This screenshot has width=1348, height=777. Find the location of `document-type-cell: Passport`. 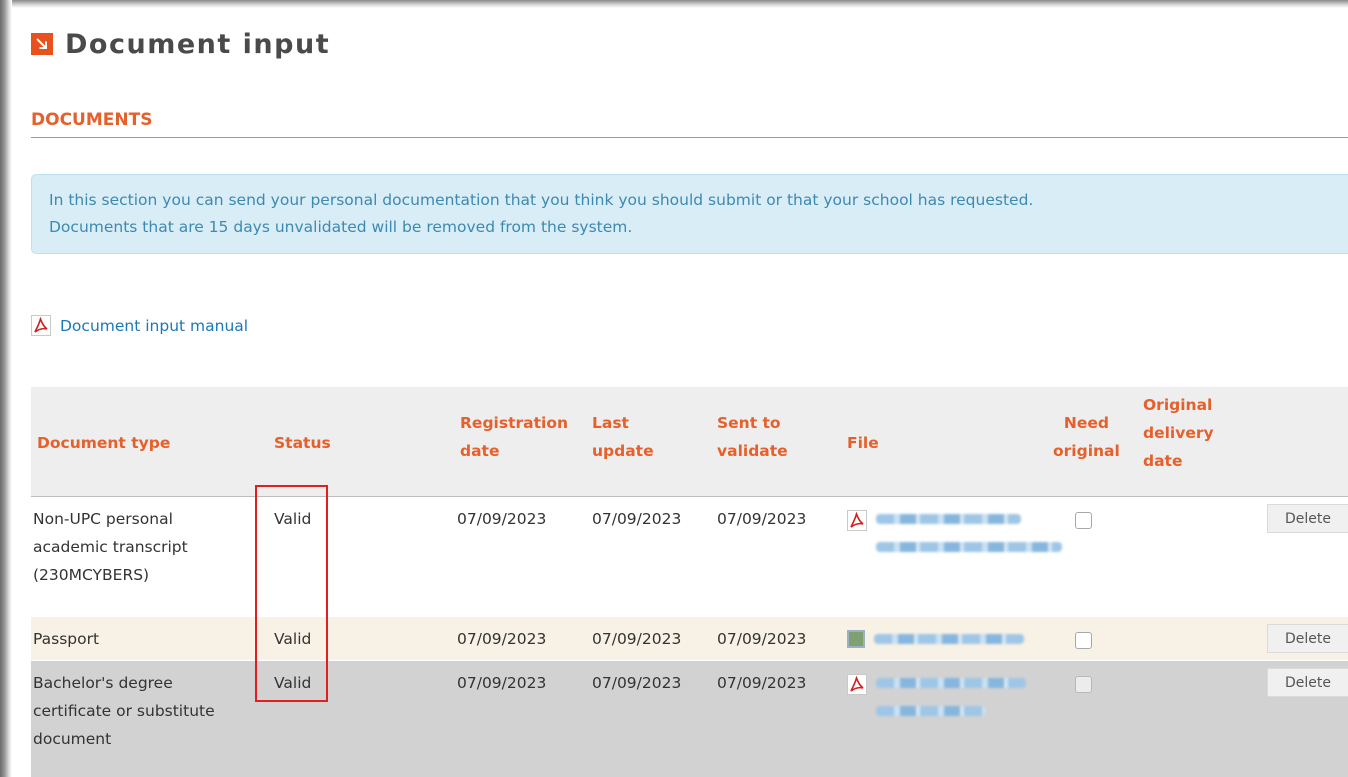

document-type-cell: Passport is located at coordinates (66, 639).